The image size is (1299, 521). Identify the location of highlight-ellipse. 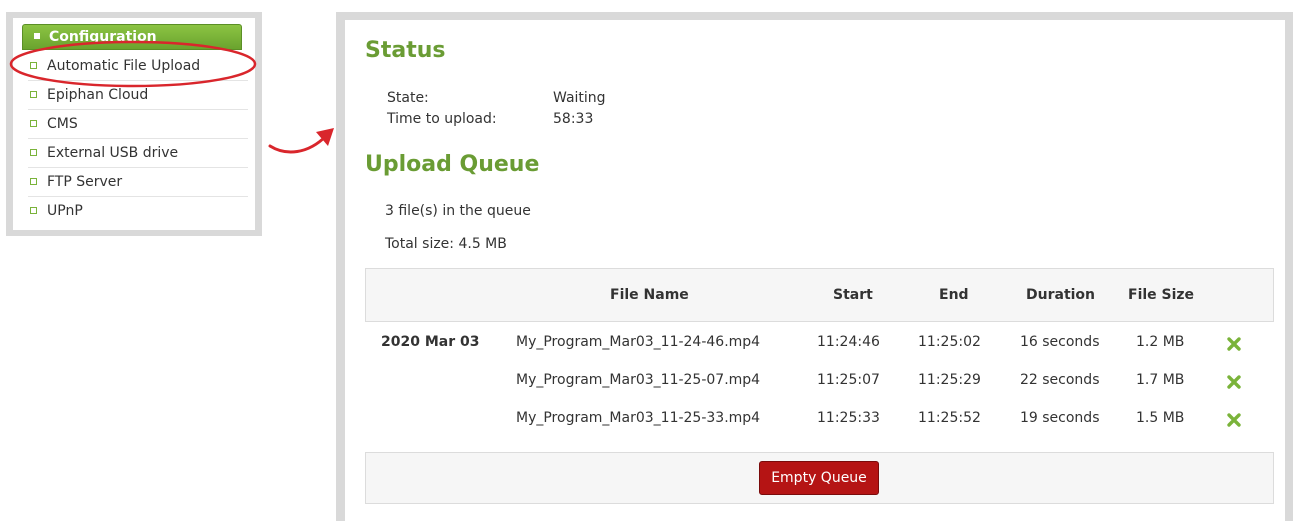
(133, 64).